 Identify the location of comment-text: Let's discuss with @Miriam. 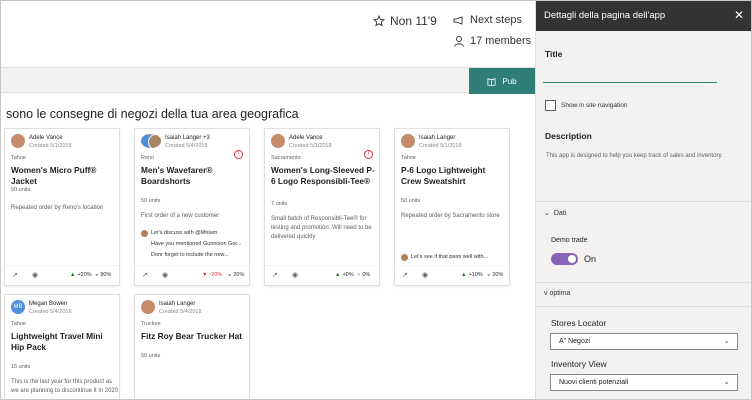
(184, 233).